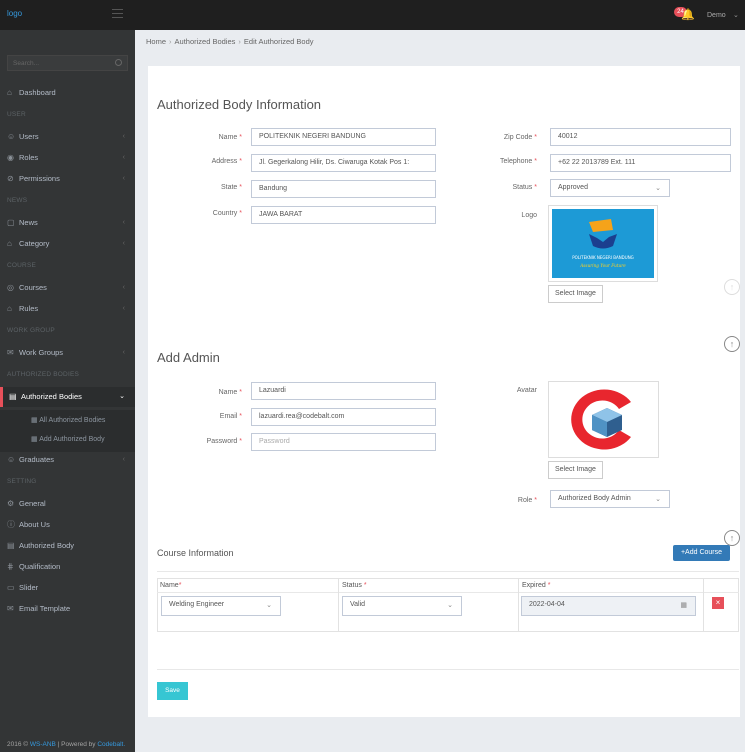 The image size is (745, 752). I want to click on admin-password-field: Password, so click(343, 442).